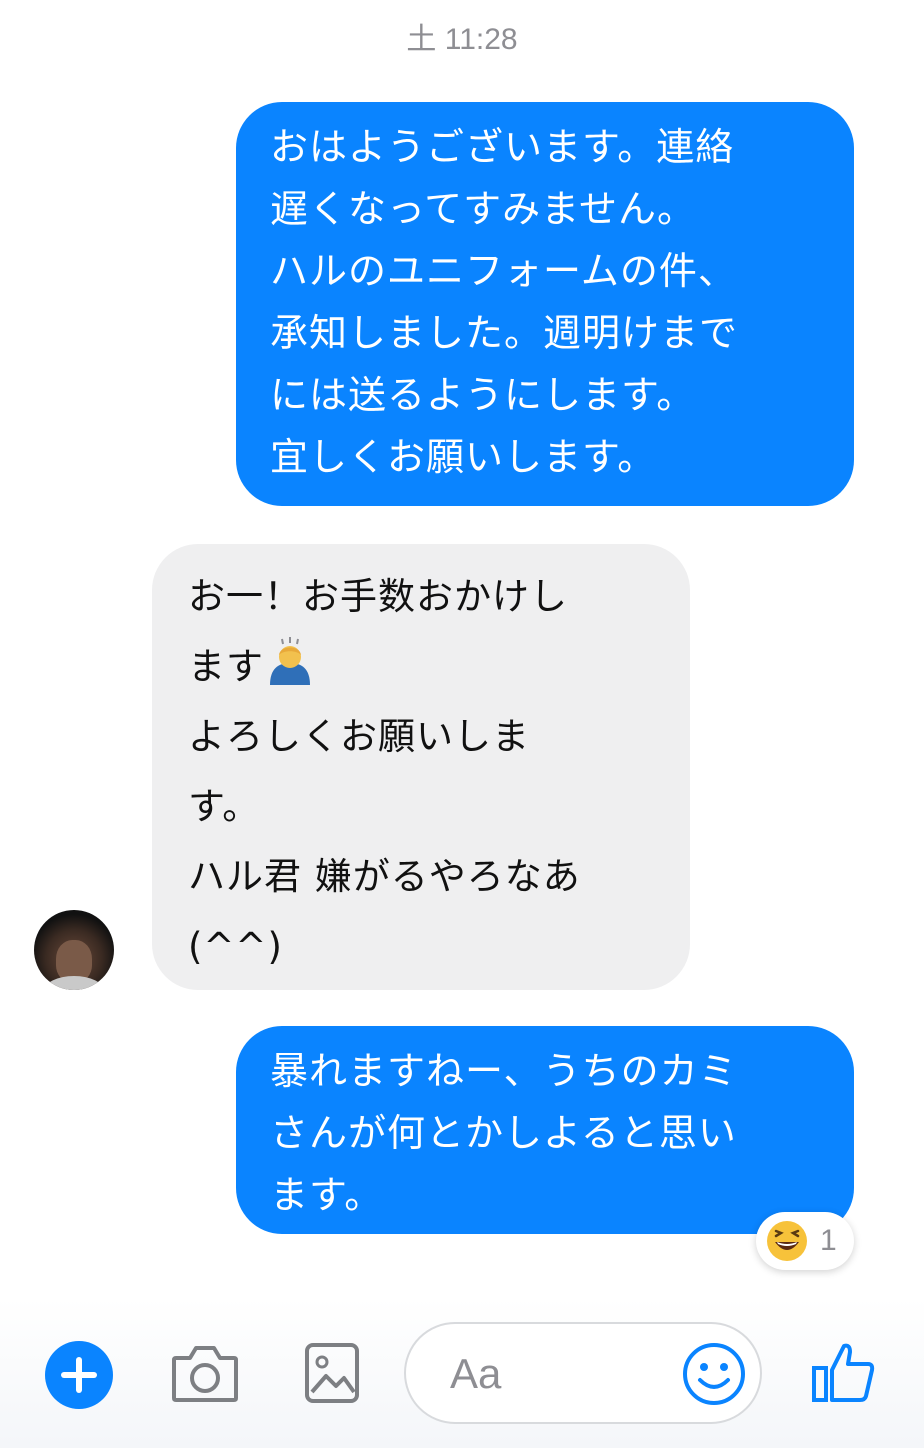 The height and width of the screenshot is (1448, 924). Describe the element at coordinates (843, 1372) in the screenshot. I see `thumbs-up-icon` at that location.